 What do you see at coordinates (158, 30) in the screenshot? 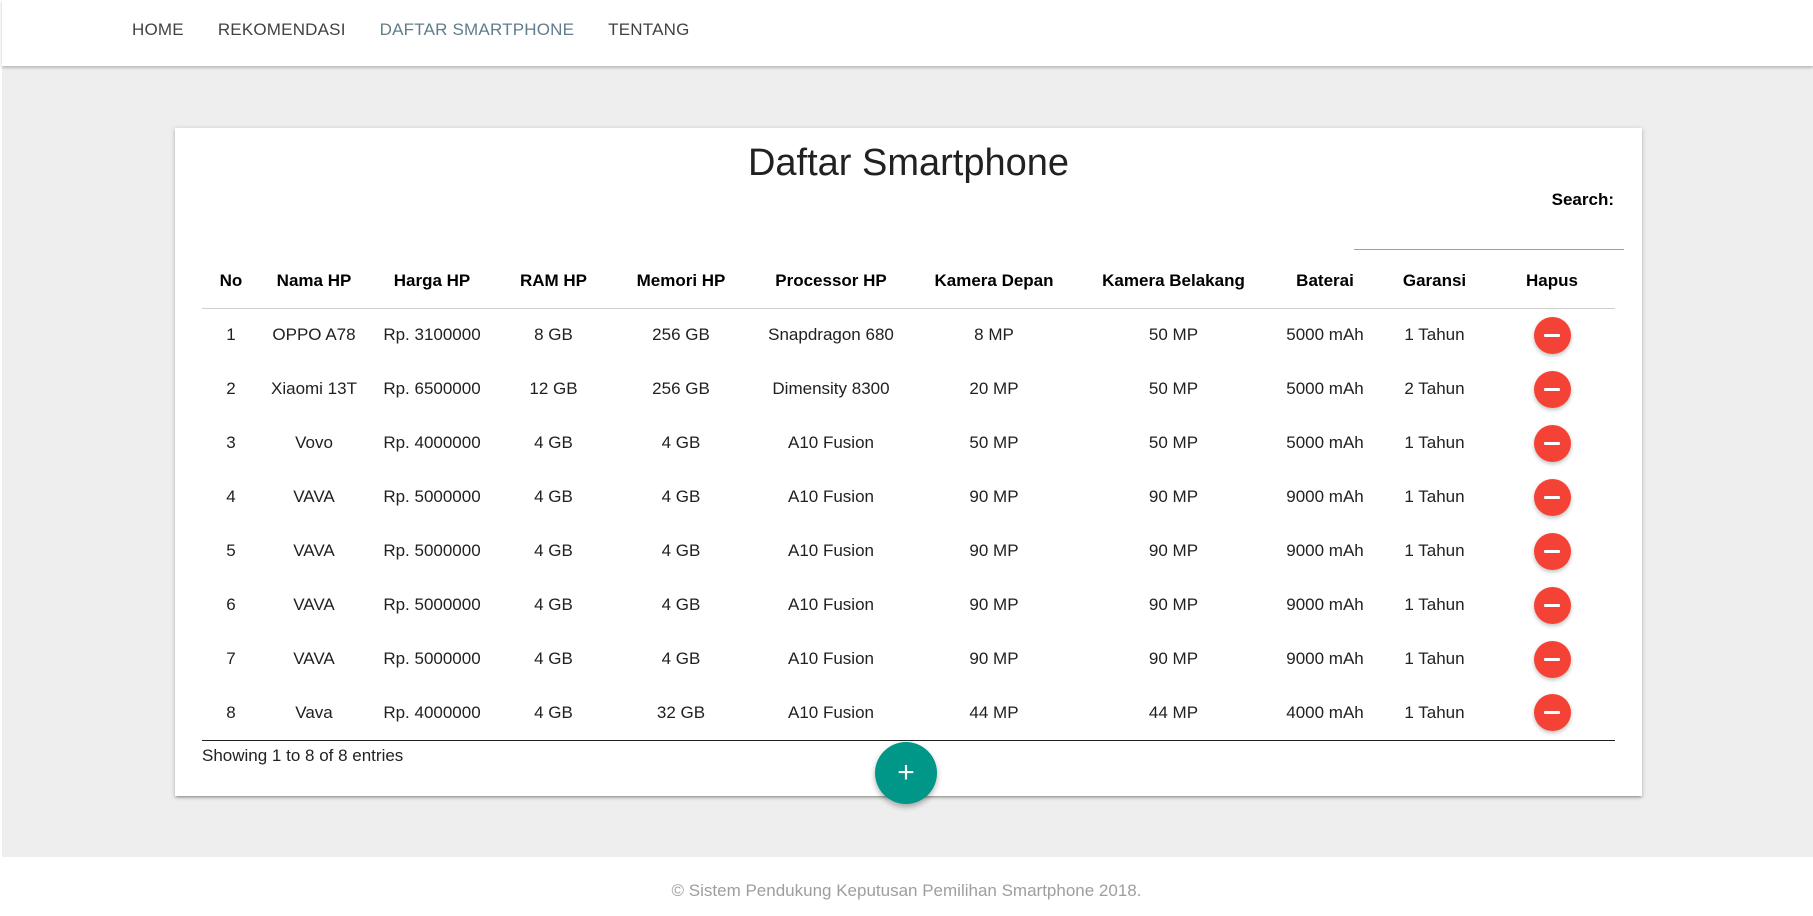
I see `nav-item-home: HOME` at bounding box center [158, 30].